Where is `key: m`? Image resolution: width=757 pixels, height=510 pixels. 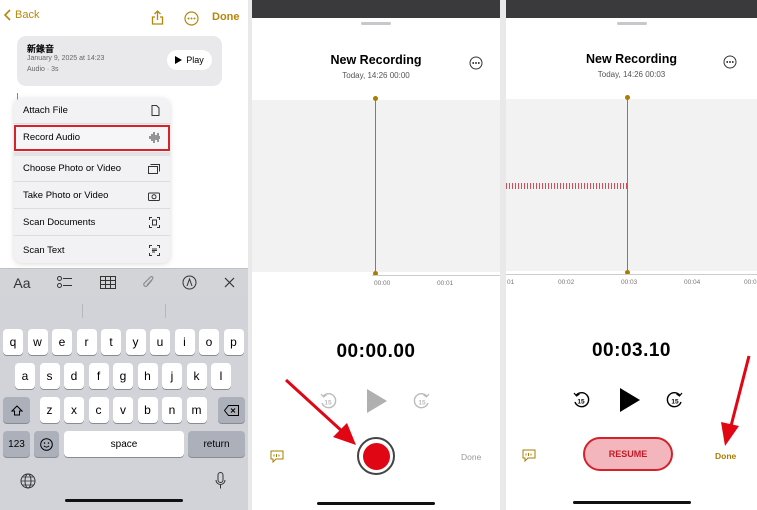 key: m is located at coordinates (196, 410).